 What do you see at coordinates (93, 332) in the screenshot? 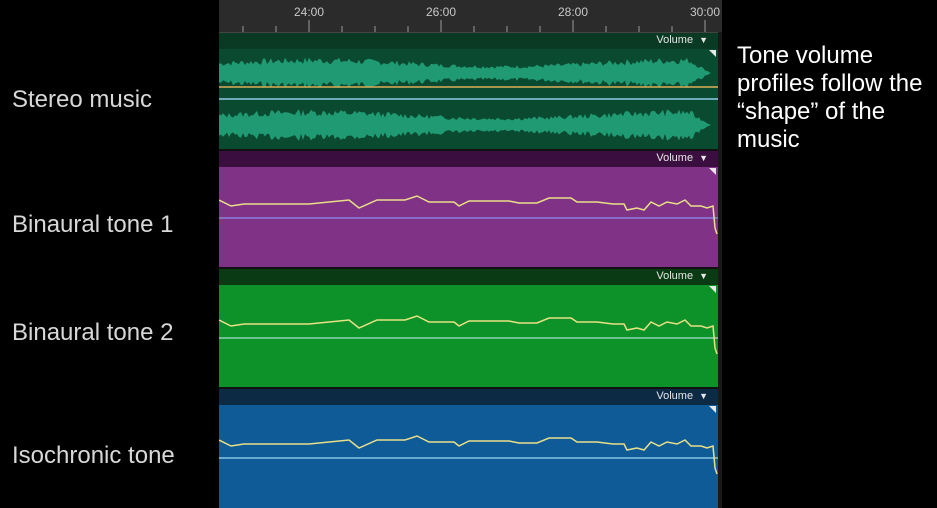
I see `track-label-binaural-tone-2: Binaural tone 2` at bounding box center [93, 332].